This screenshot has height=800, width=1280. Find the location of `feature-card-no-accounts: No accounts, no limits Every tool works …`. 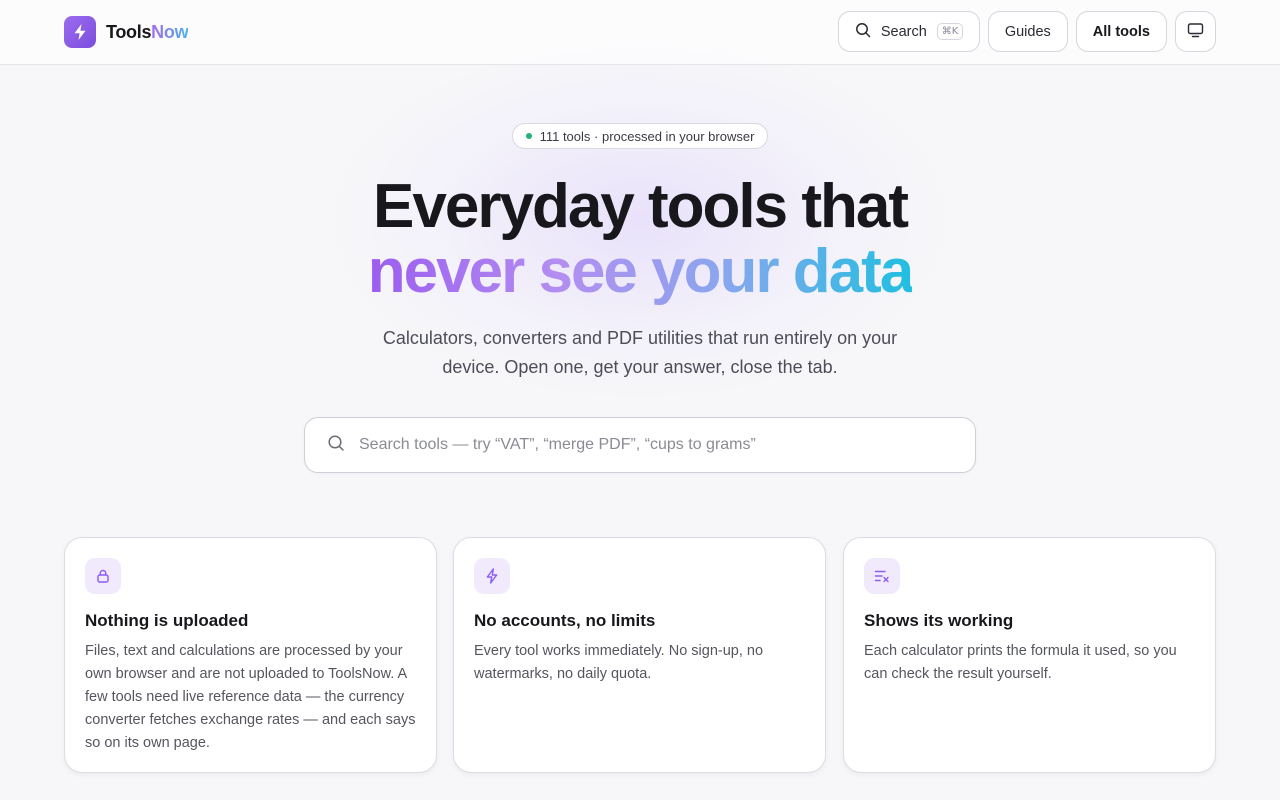

feature-card-no-accounts: No accounts, no limits Every tool works … is located at coordinates (639, 655).